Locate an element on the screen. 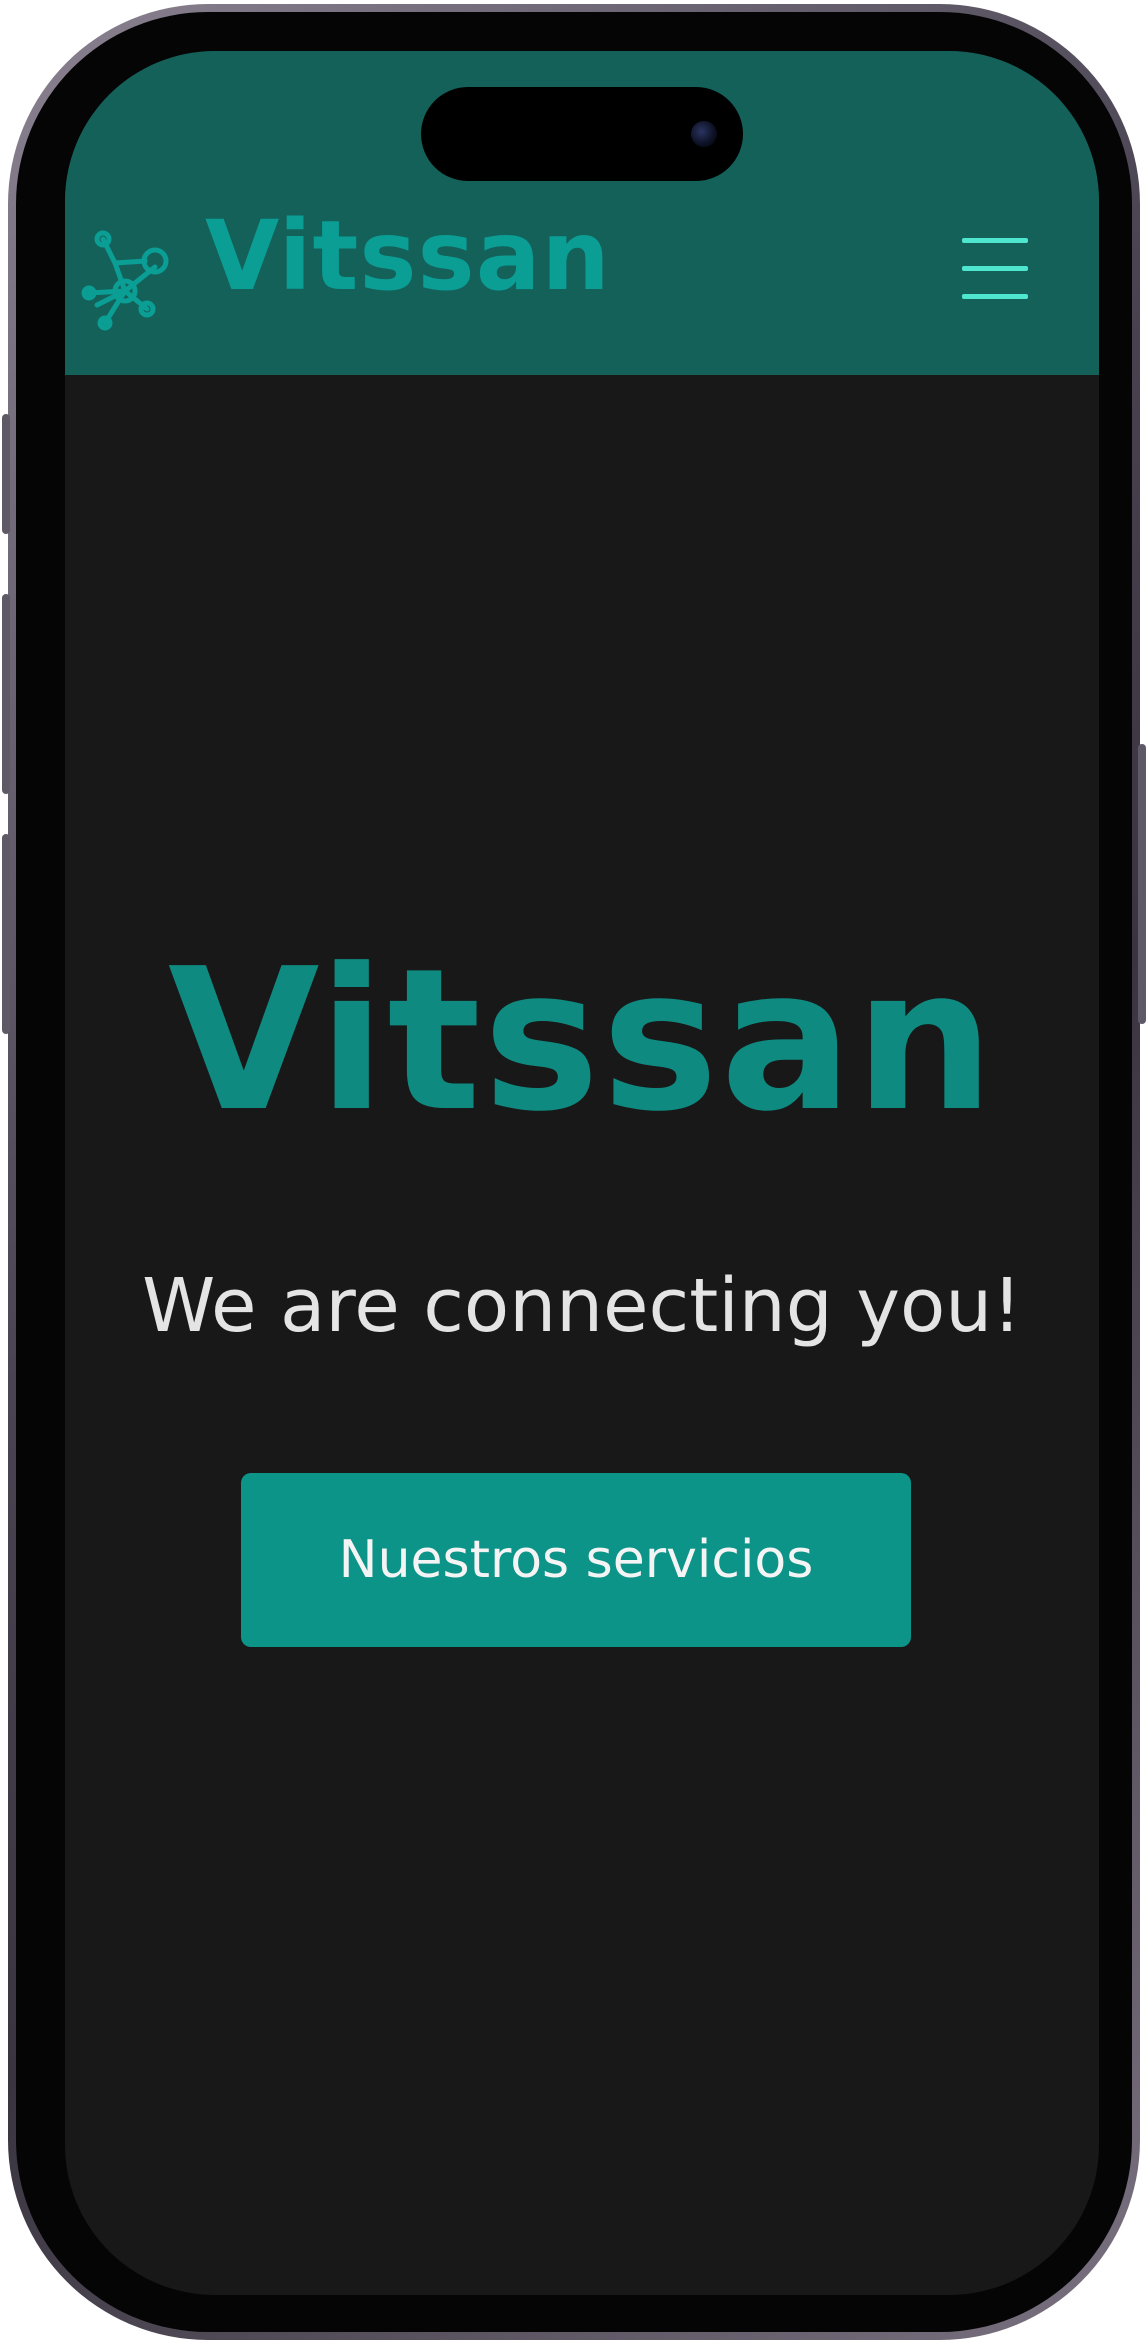  hamburger-menu-icon is located at coordinates (995, 268).